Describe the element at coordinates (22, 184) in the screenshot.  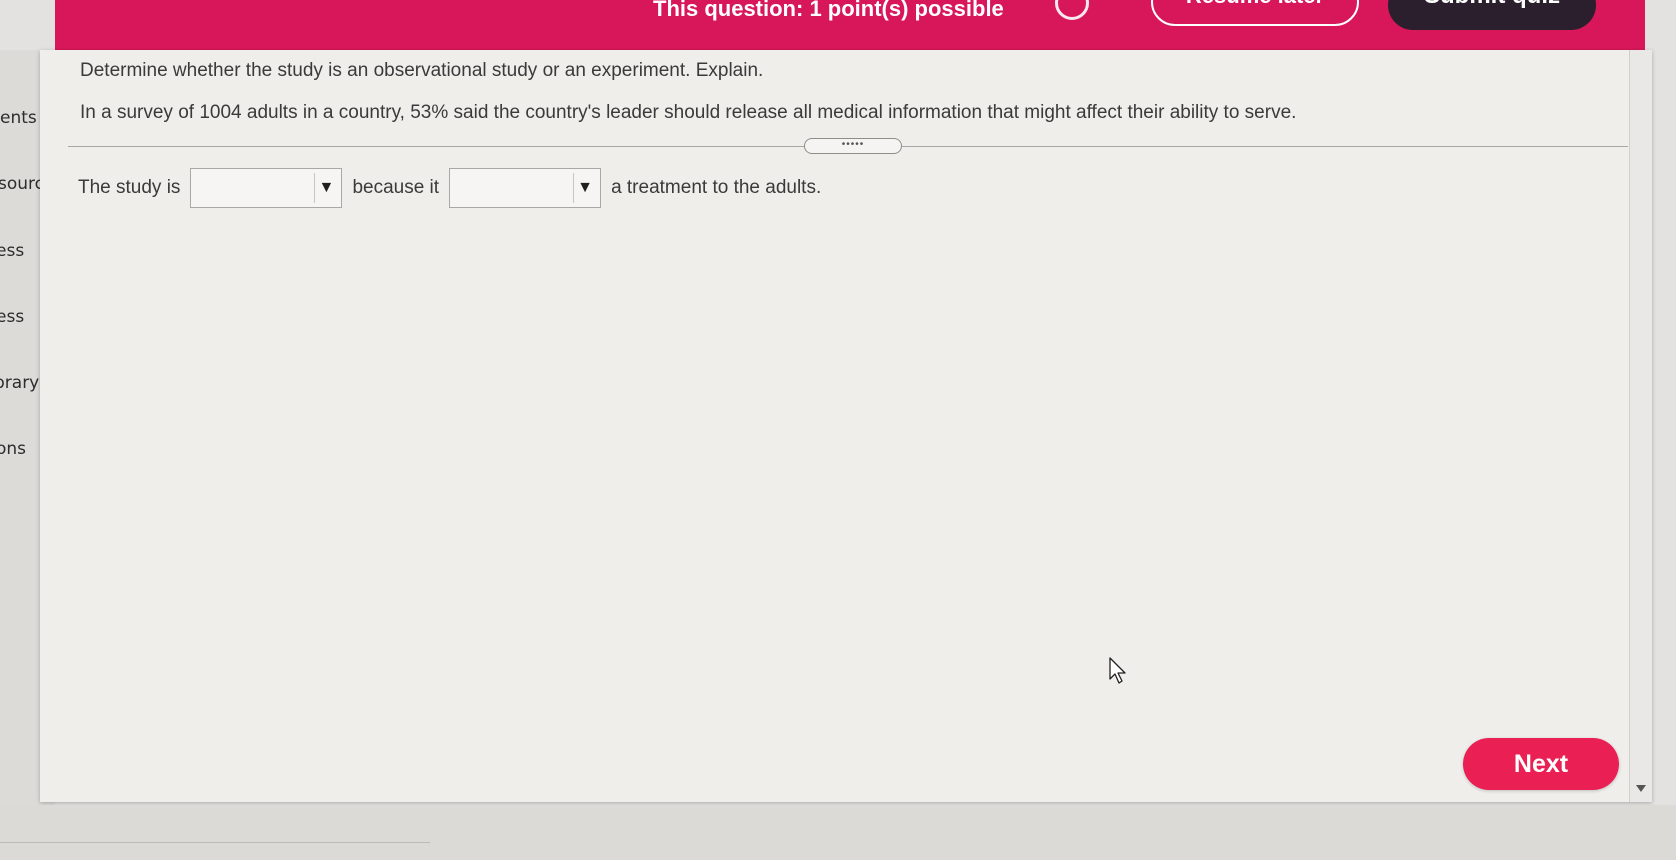
I see `sidebar-item-1: sourc` at that location.